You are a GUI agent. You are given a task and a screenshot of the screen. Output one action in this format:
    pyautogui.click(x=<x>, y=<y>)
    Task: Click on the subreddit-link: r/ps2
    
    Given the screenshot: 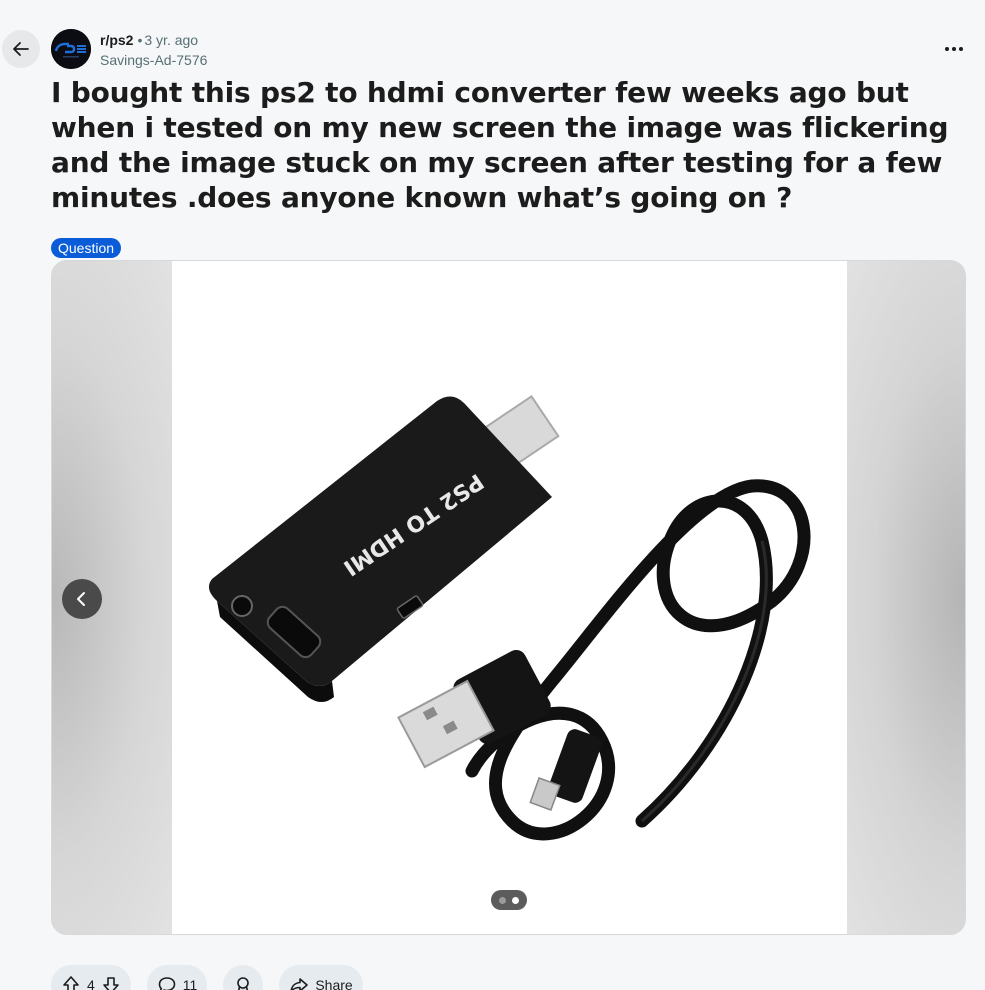 What is the action you would take?
    pyautogui.click(x=116, y=40)
    